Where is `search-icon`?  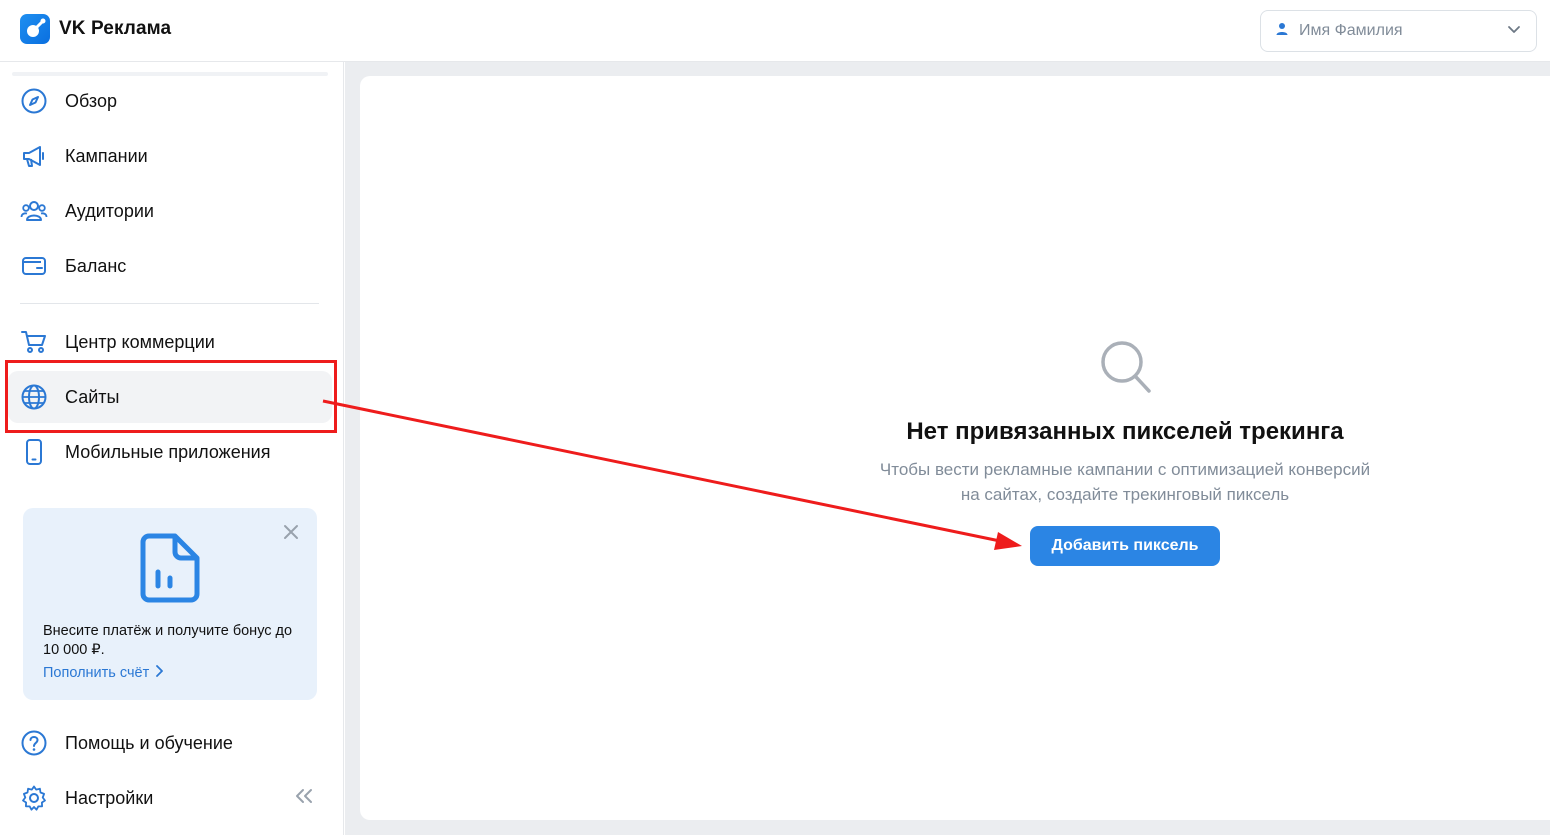 search-icon is located at coordinates (1126, 369).